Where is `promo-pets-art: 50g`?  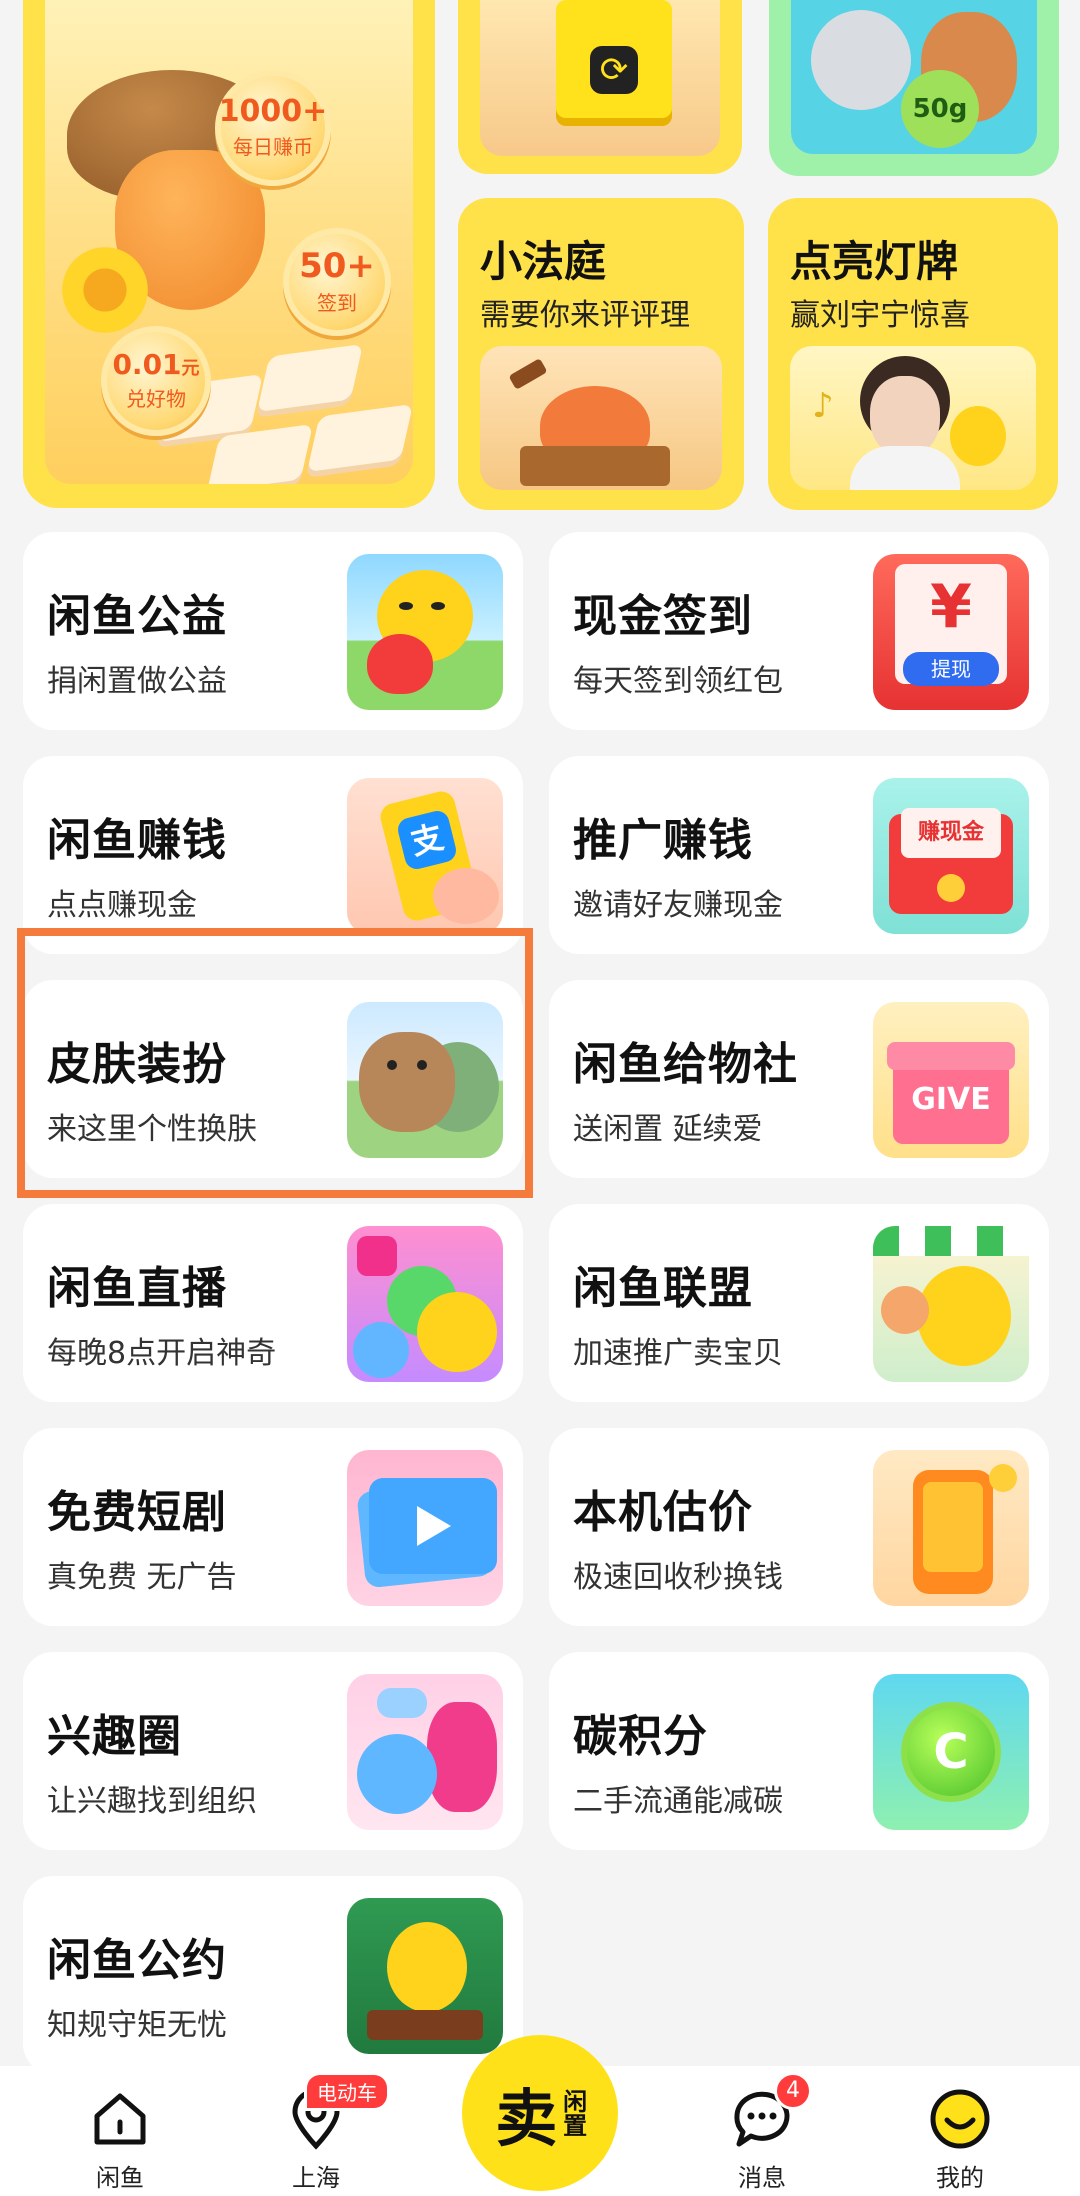 promo-pets-art: 50g is located at coordinates (914, 77).